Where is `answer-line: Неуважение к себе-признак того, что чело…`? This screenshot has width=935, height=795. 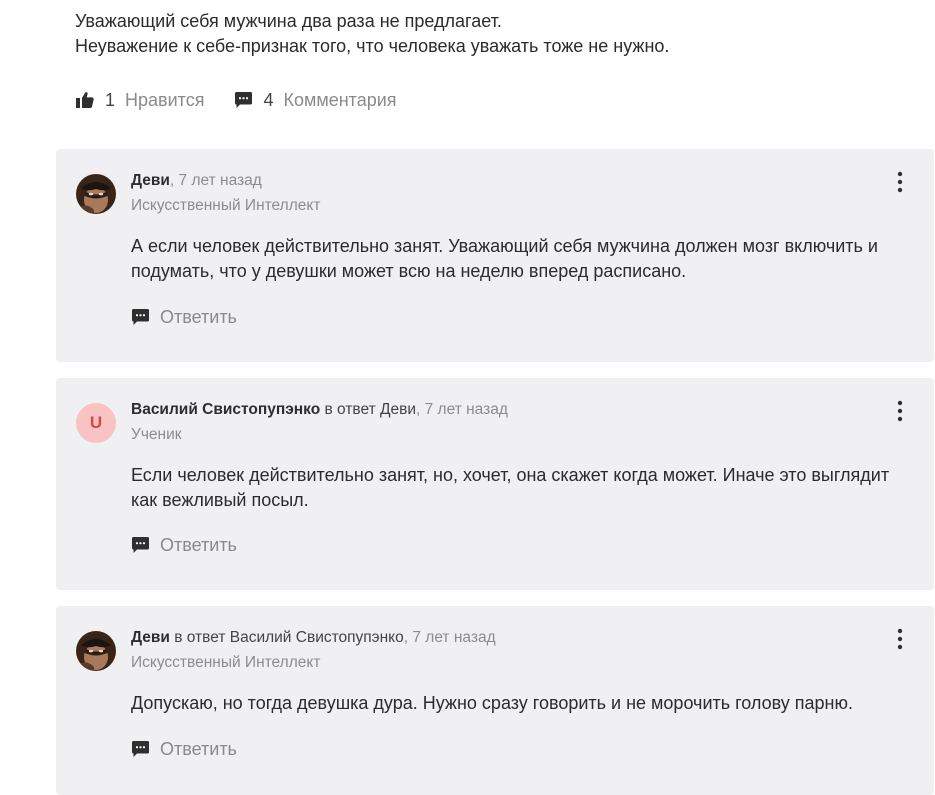 answer-line: Неуважение к себе-признак того, что чело… is located at coordinates (372, 46).